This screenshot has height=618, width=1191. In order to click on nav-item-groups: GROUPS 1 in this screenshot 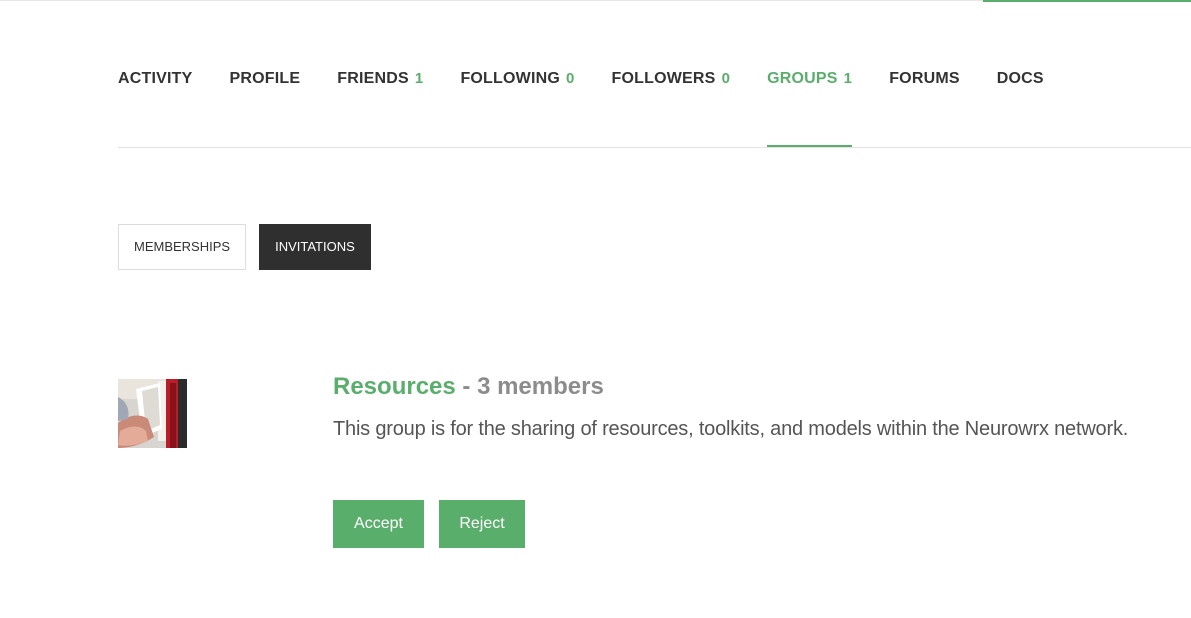, I will do `click(810, 103)`.